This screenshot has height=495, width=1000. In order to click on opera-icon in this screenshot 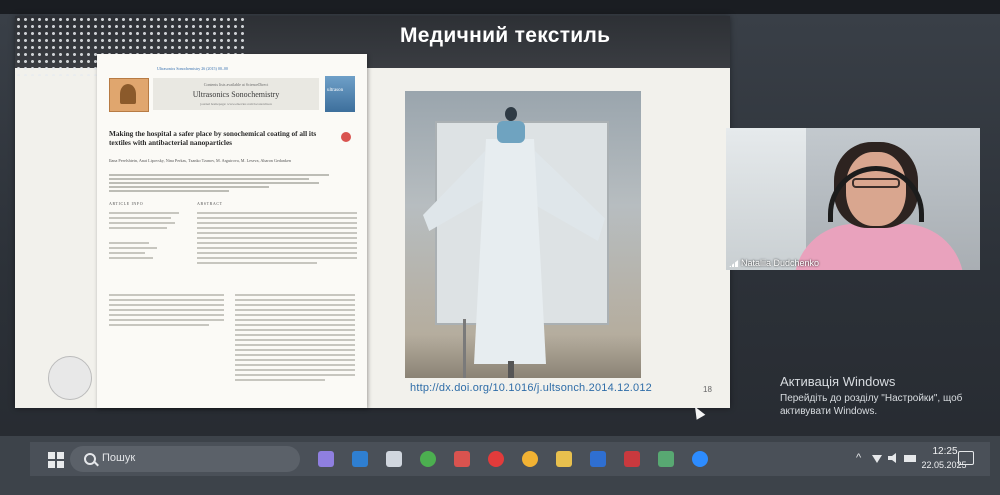, I will do `click(496, 459)`.